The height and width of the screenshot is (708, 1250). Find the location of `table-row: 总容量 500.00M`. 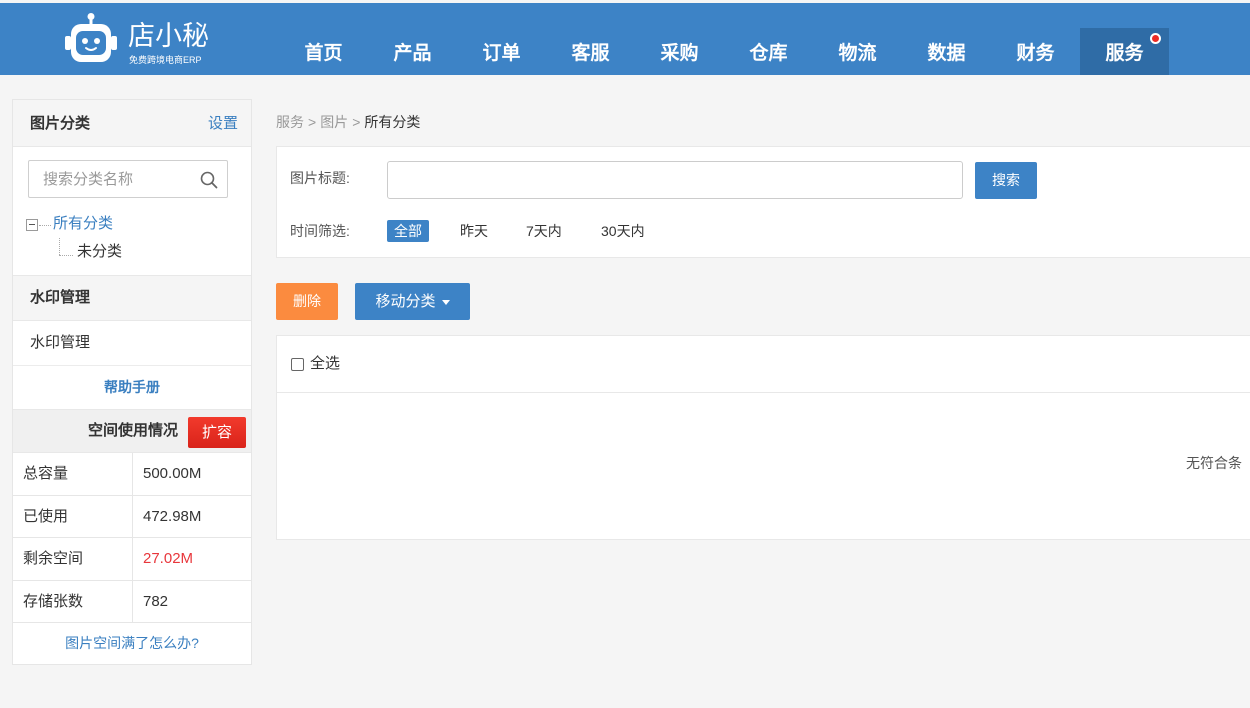

table-row: 总容量 500.00M is located at coordinates (132, 474).